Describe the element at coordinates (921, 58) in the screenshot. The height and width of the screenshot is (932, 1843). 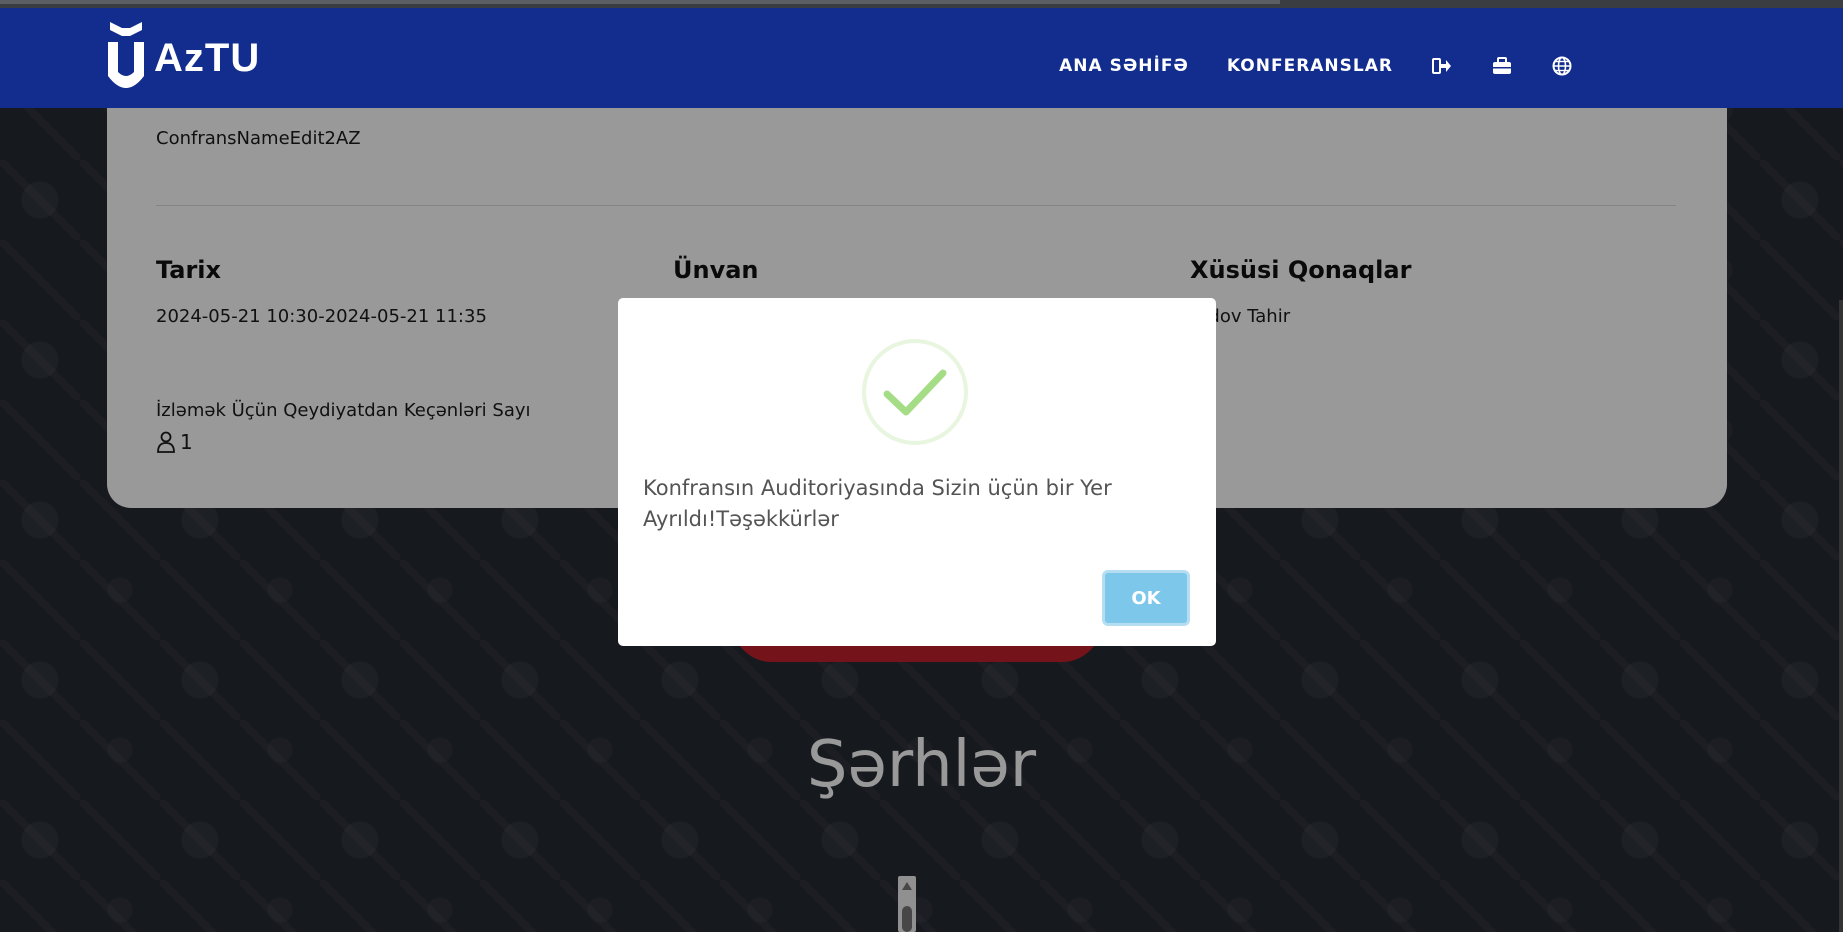
I see `site-header: AzTU ANA SƏHİFƏ KONFERANSLAR` at that location.